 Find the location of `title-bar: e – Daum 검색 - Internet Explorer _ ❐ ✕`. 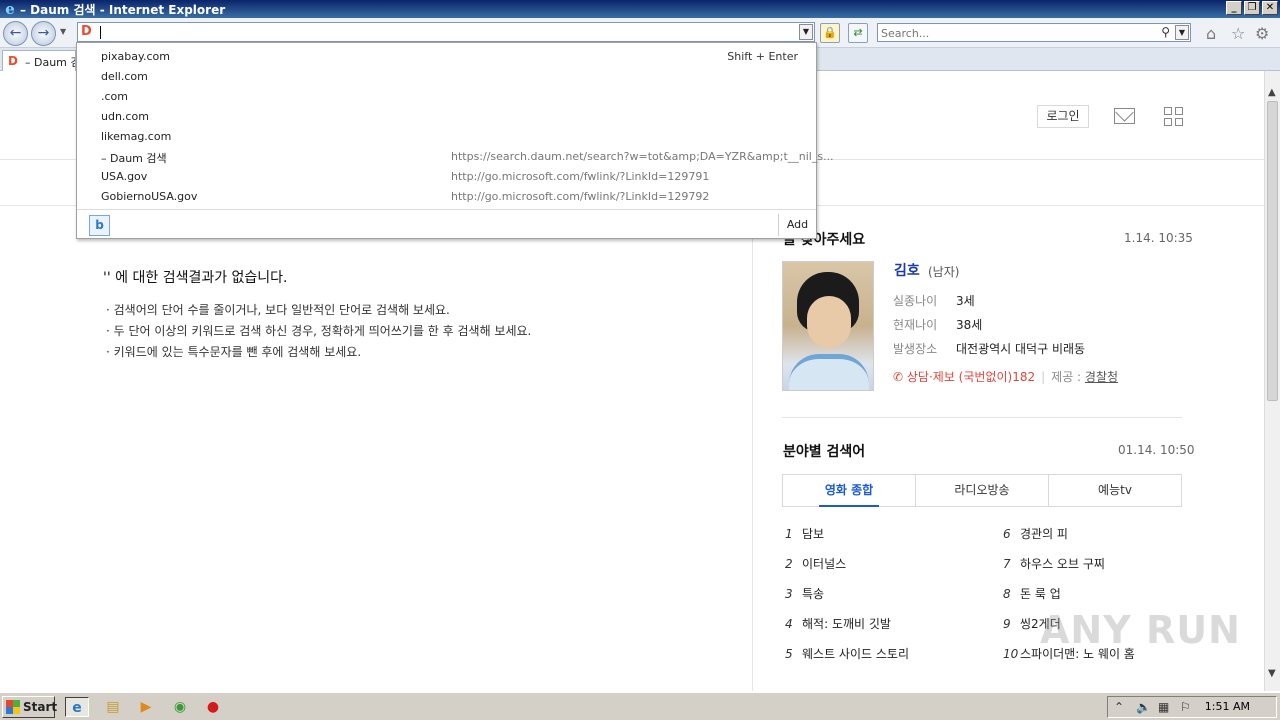

title-bar: e – Daum 검색 - Internet Explorer _ ❐ ✕ is located at coordinates (640, 9).